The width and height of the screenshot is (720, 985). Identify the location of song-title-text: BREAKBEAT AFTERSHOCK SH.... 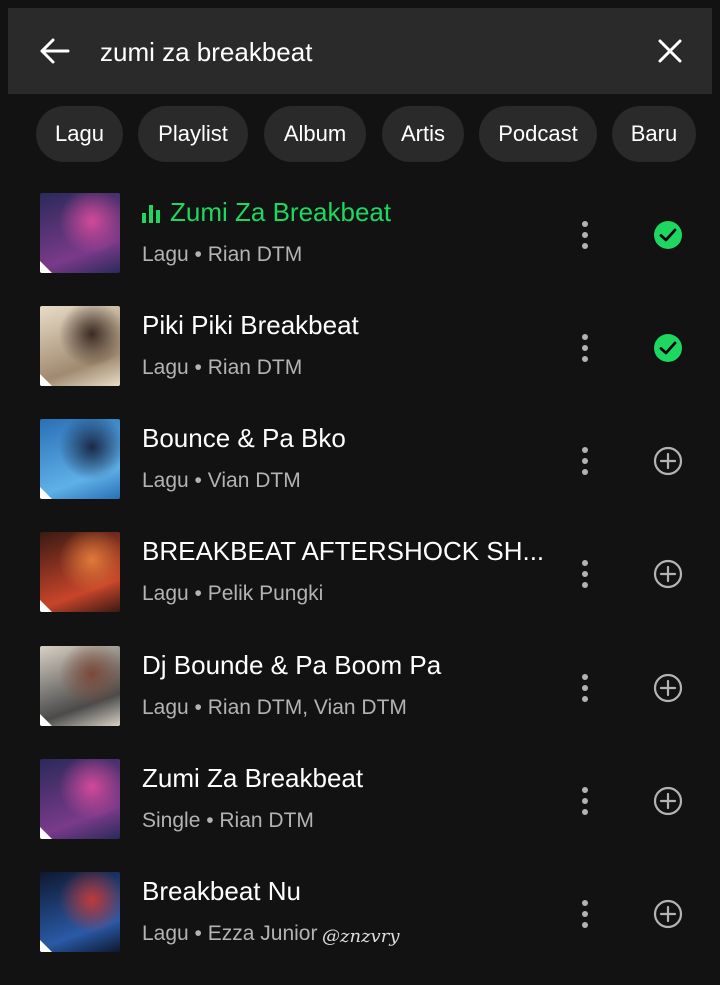
(343, 551).